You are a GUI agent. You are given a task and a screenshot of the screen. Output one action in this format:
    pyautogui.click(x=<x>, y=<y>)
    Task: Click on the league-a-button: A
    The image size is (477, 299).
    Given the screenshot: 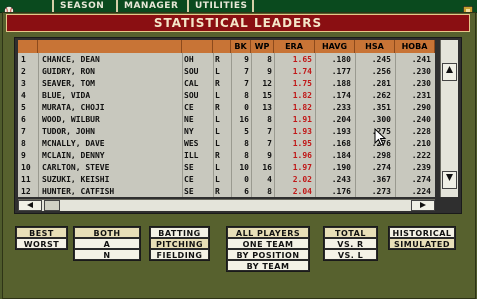 What is the action you would take?
    pyautogui.click(x=107, y=243)
    